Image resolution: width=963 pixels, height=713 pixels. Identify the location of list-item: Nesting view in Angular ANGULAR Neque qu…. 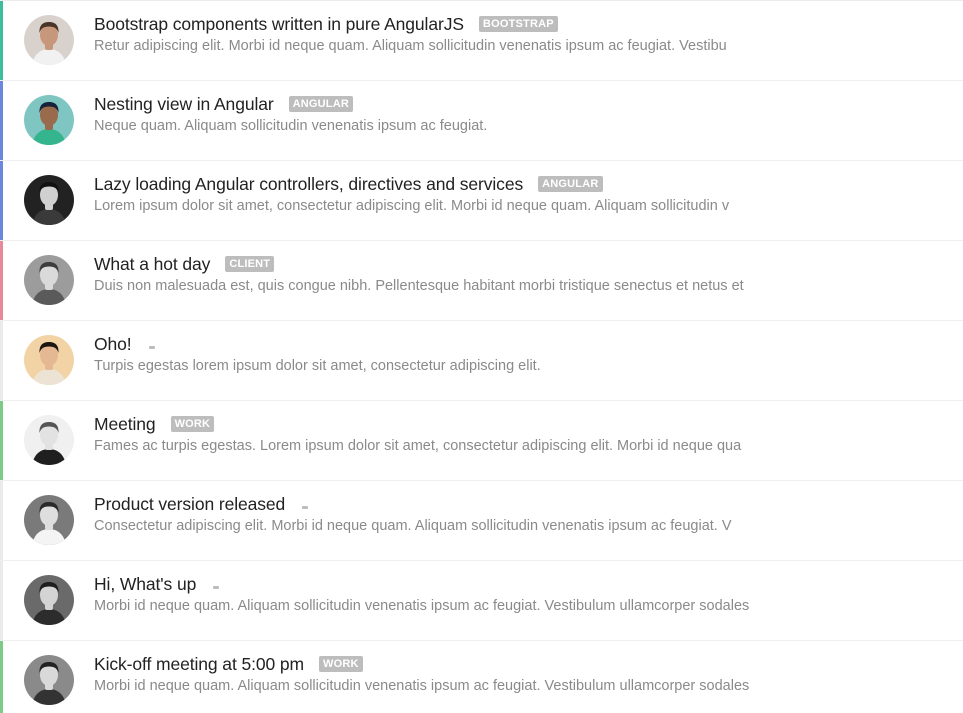
(481, 121).